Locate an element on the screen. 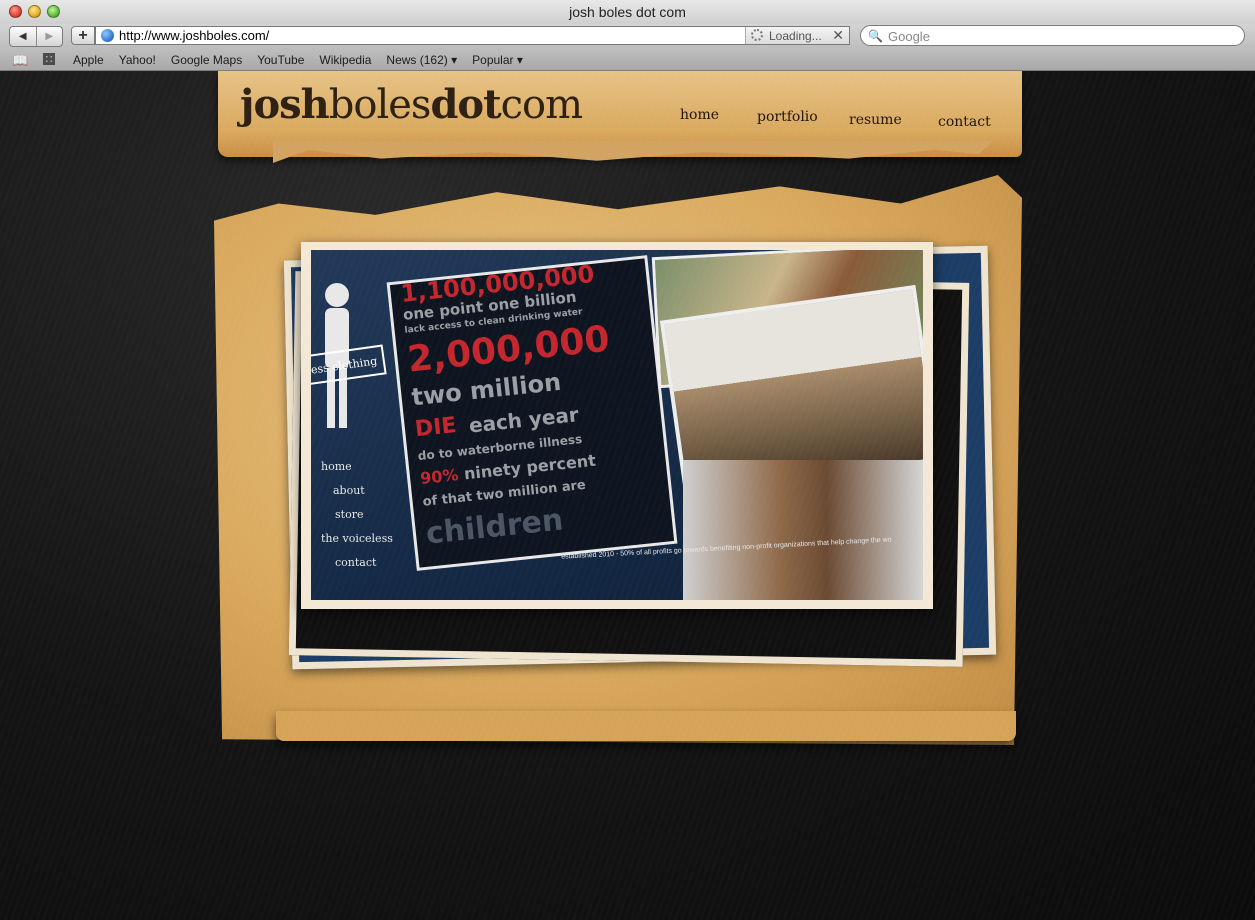 This screenshot has height=920, width=1255. child-photo-top is located at coordinates (787, 319).